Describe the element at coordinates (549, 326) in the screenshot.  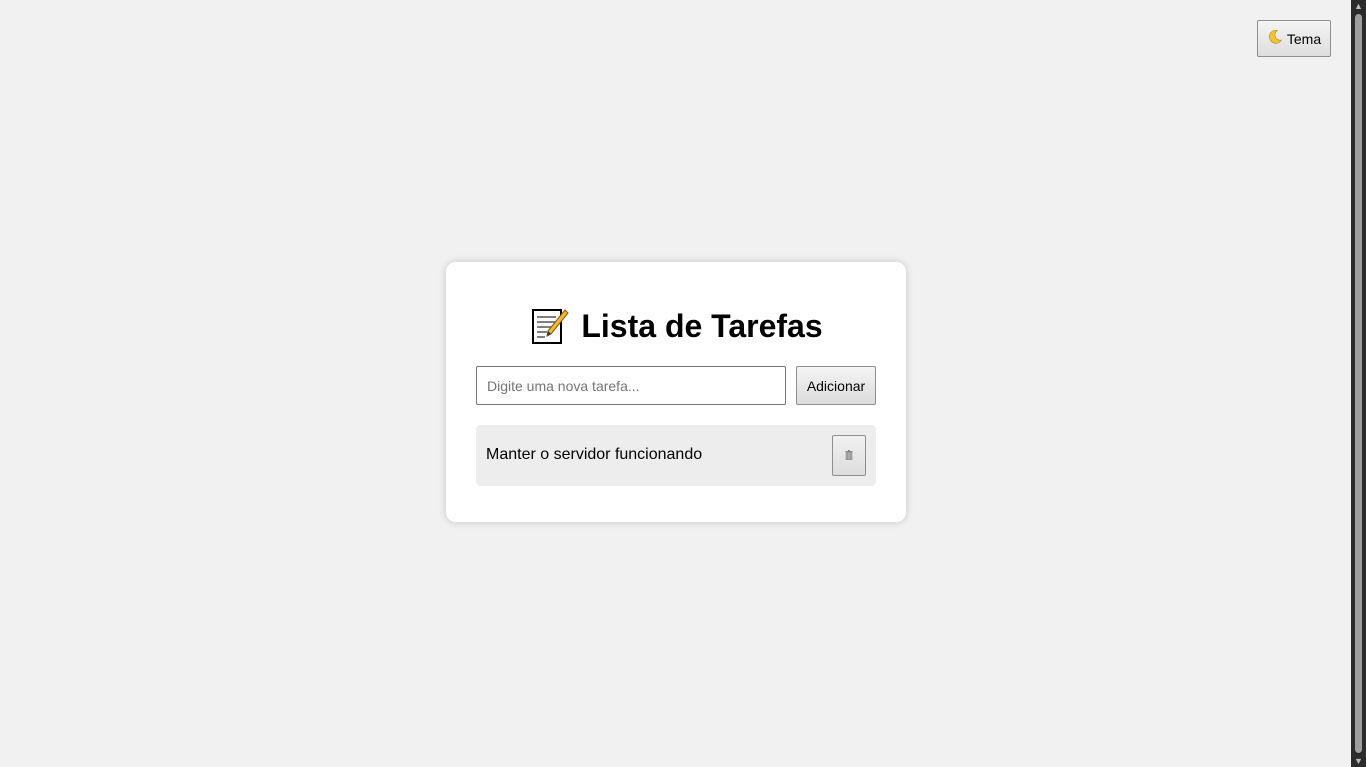
I see `memo-icon` at that location.